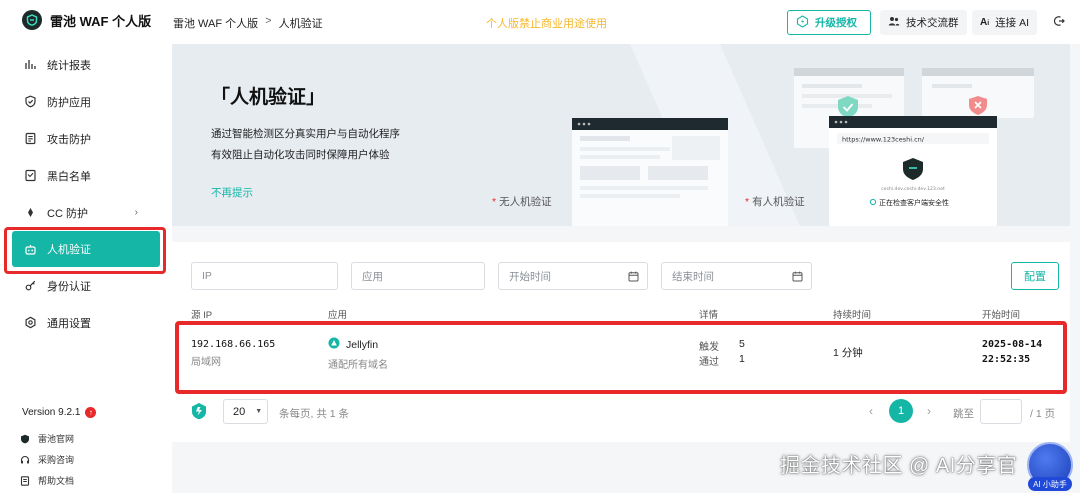 The width and height of the screenshot is (1080, 493). I want to click on group-label: 技术交流群, so click(932, 23).